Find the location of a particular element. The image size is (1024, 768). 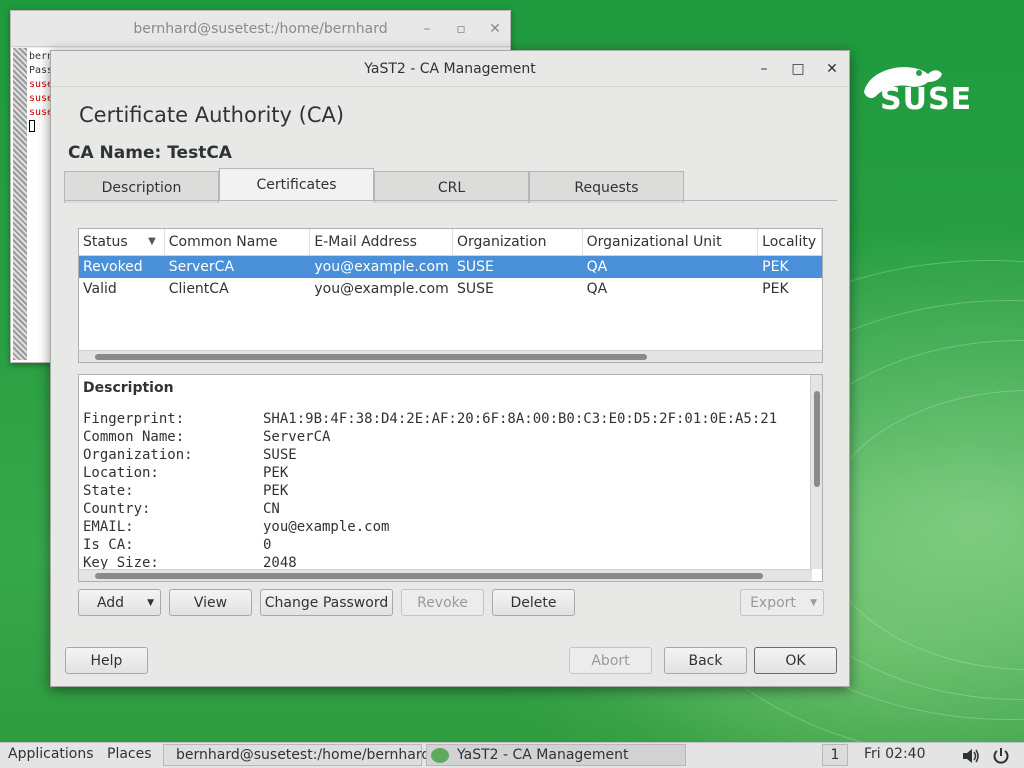

add-button: Add ▼ is located at coordinates (119, 602).